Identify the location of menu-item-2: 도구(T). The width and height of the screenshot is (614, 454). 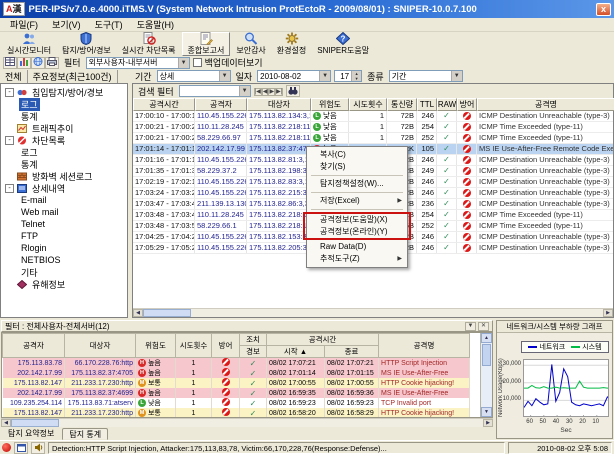
(109, 24).